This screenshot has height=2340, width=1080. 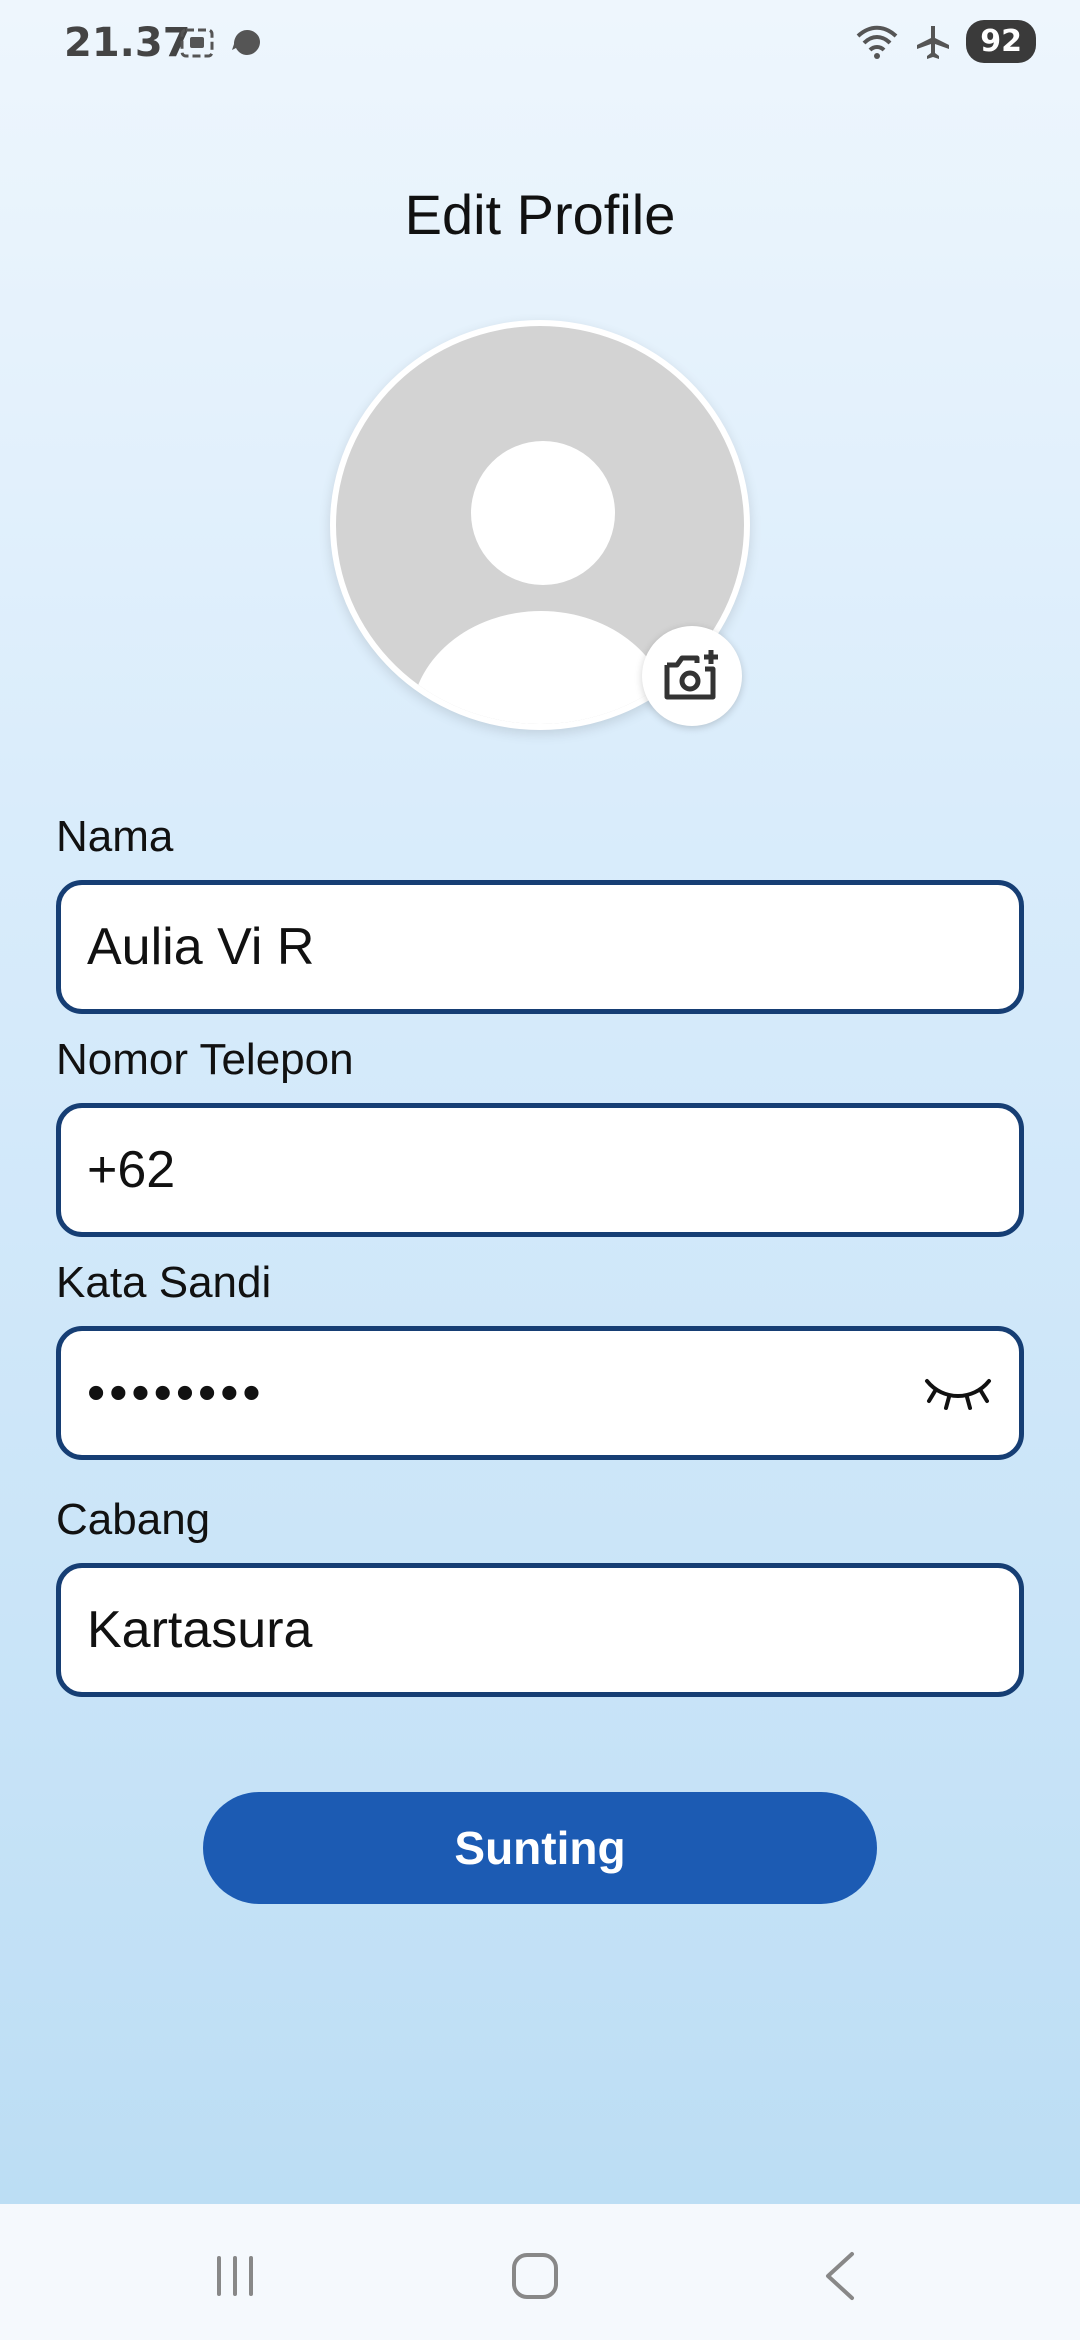 I want to click on change-photo-button, so click(x=692, y=676).